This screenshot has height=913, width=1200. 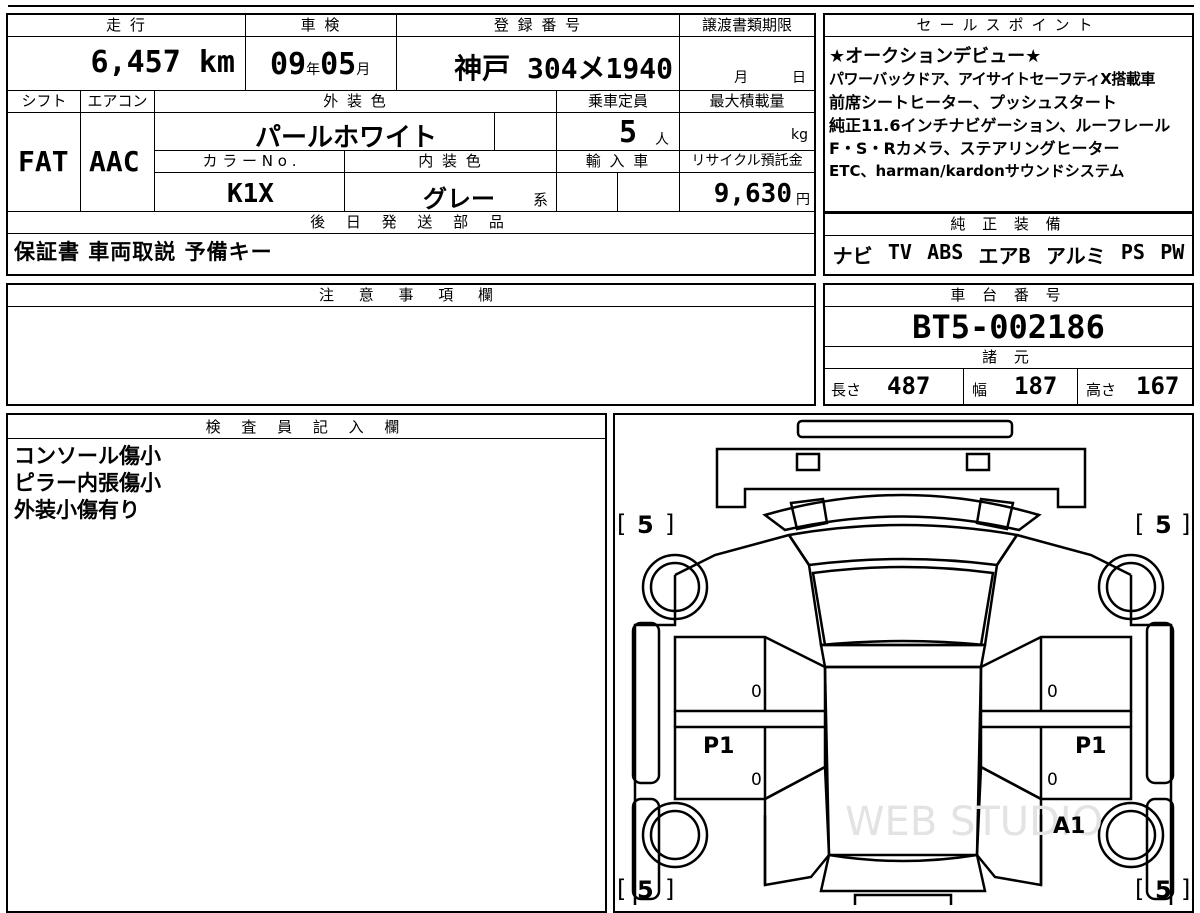 I want to click on inspection-year: 09, so click(x=288, y=64).